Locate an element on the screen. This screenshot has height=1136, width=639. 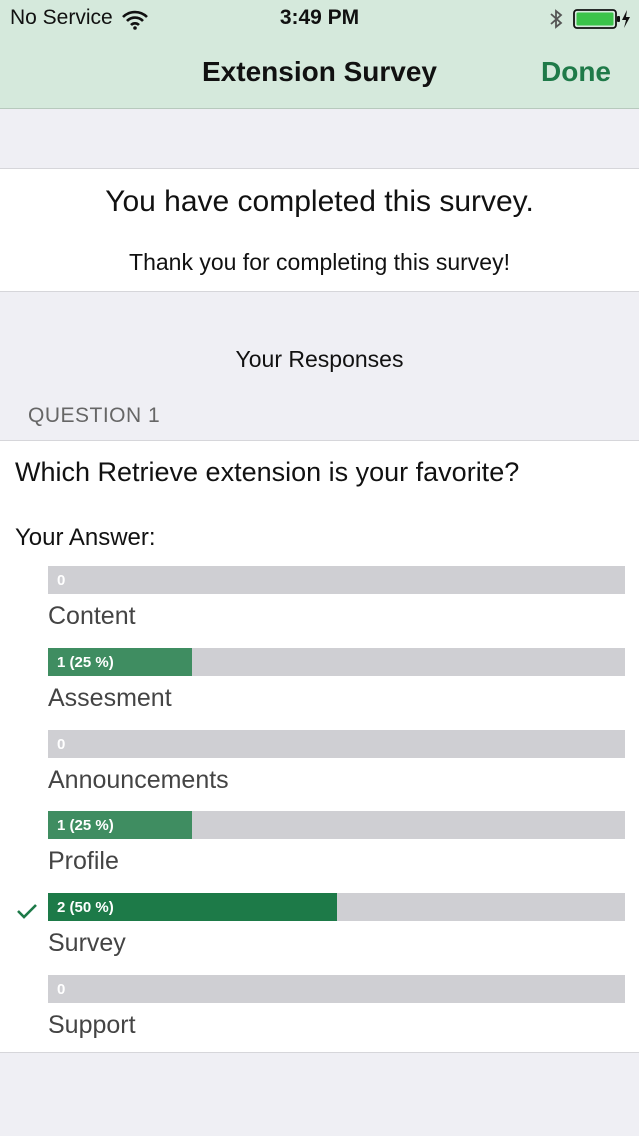
option-bar-text: 2 (50 %) is located at coordinates (85, 907).